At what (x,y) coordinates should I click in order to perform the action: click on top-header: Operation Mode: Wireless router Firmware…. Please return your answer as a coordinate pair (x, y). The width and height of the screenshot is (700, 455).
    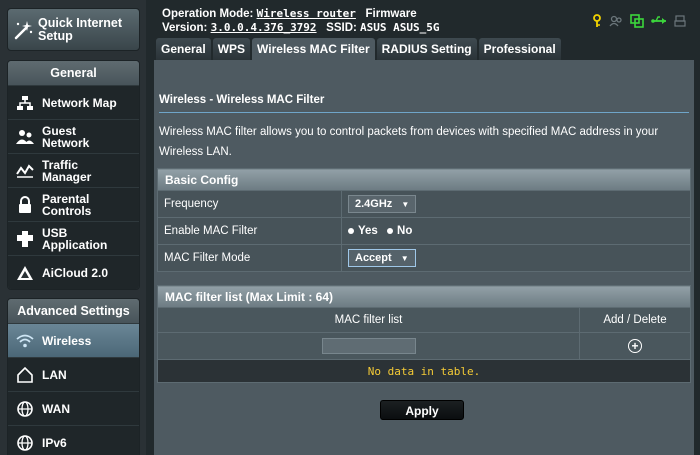
    Looking at the image, I should click on (423, 19).